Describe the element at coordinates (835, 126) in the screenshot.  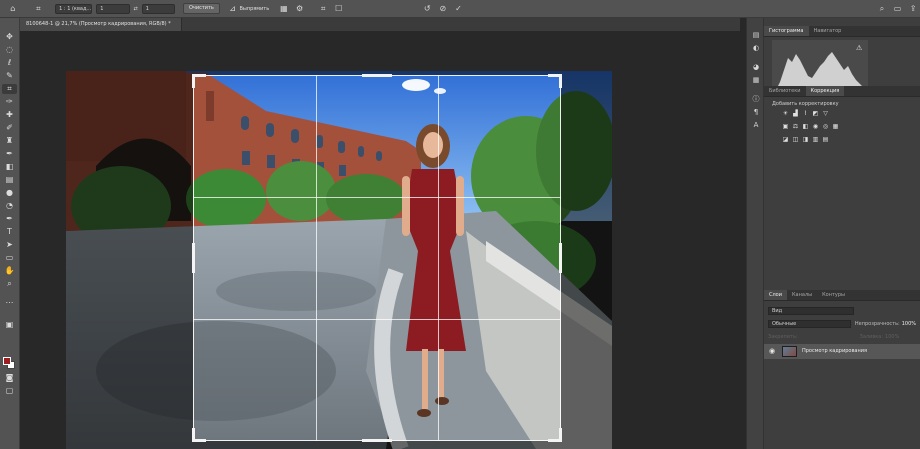
I see `color-lookup-icon: ▦` at that location.